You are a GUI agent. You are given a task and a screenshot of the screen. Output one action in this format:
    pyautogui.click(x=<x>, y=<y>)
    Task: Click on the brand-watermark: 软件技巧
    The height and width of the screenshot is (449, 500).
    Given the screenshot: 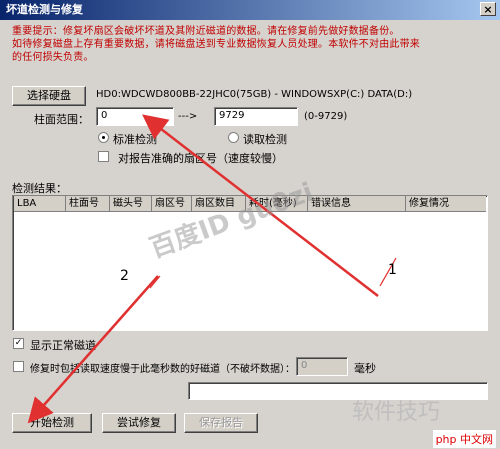 What is the action you would take?
    pyautogui.click(x=396, y=412)
    